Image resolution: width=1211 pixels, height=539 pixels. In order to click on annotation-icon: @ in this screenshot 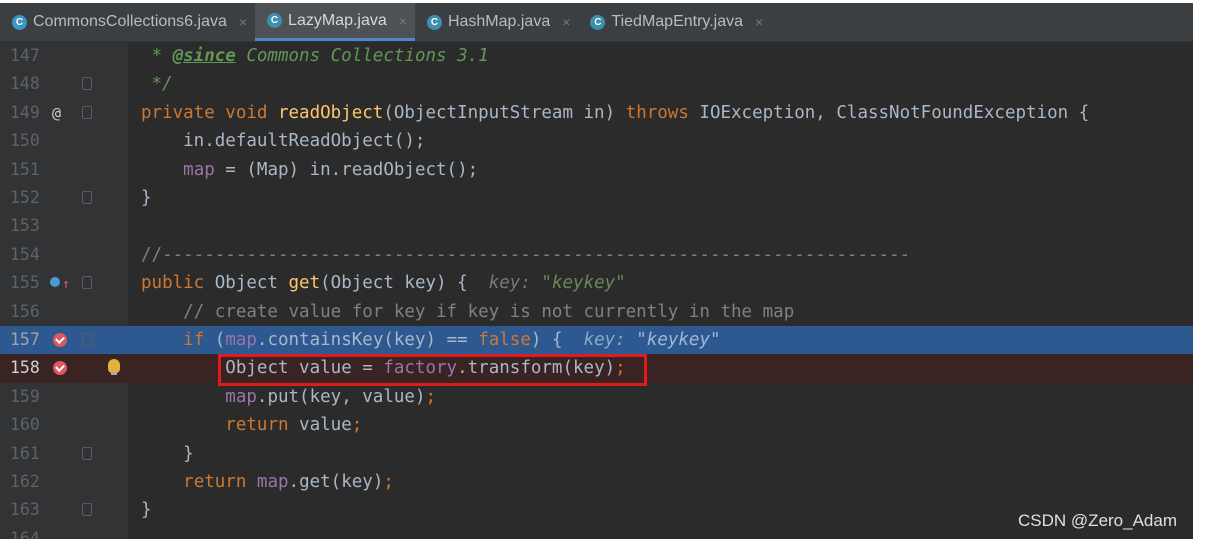, I will do `click(56, 113)`.